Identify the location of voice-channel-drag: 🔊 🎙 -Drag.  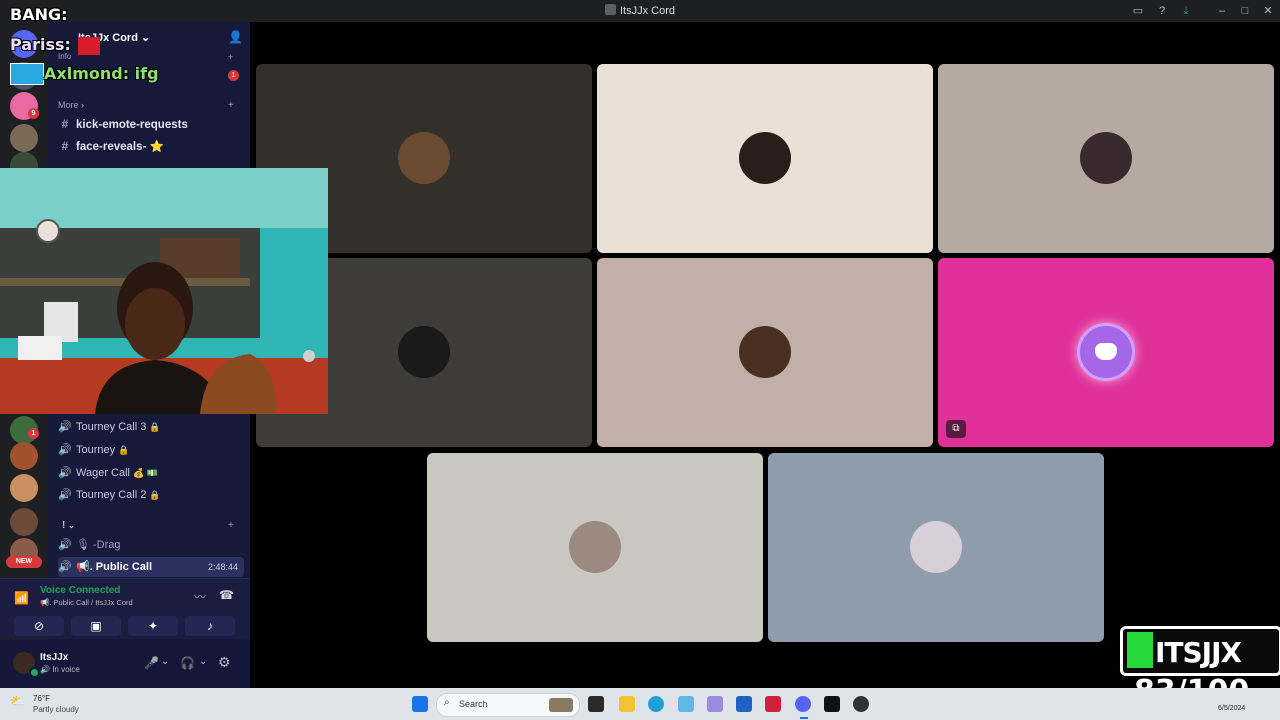
(151, 545).